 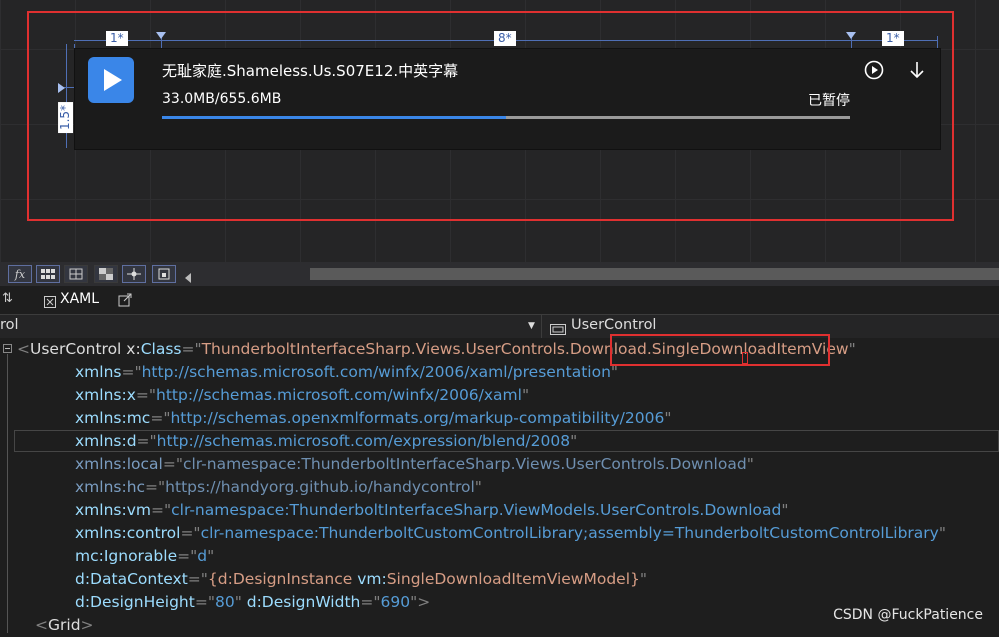 What do you see at coordinates (334, 117) in the screenshot?
I see `download-progress-fill` at bounding box center [334, 117].